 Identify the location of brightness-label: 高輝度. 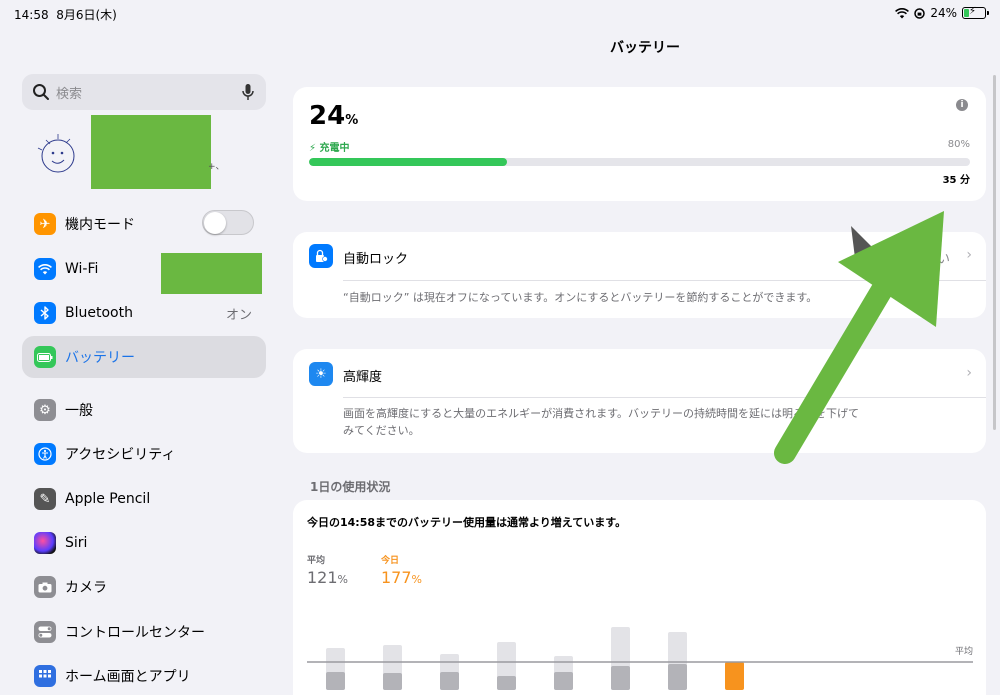
(362, 375).